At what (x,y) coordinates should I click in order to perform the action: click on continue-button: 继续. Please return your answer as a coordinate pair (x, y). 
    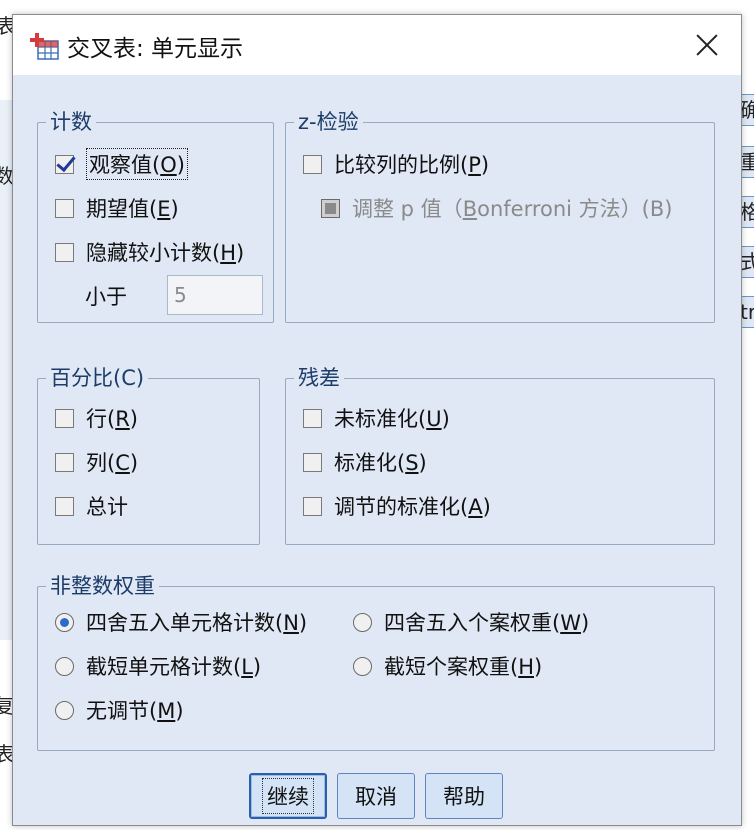
    Looking at the image, I should click on (288, 796).